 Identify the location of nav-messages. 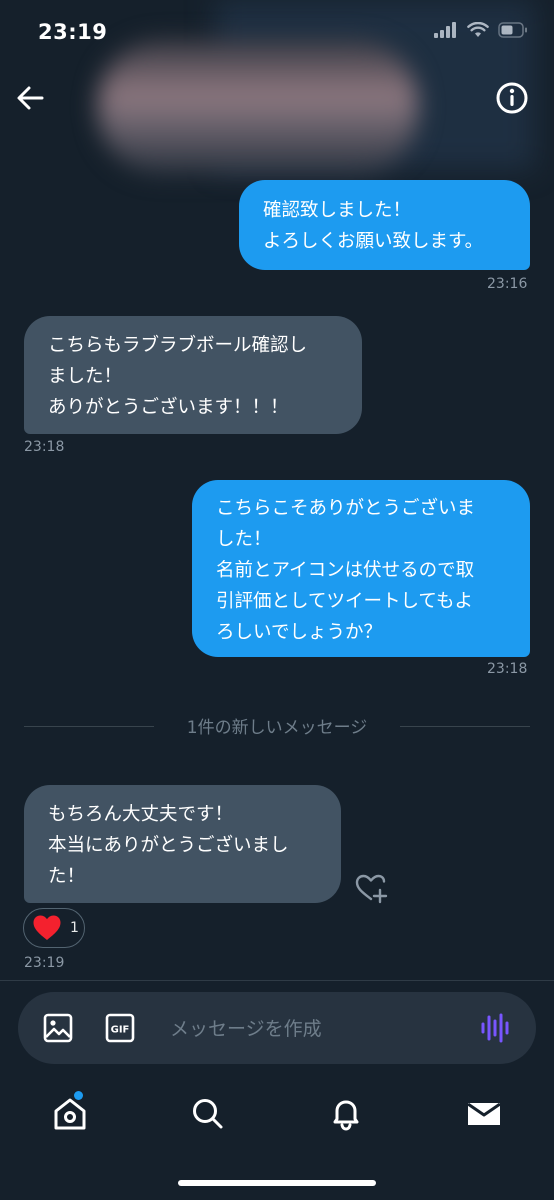
(484, 1114).